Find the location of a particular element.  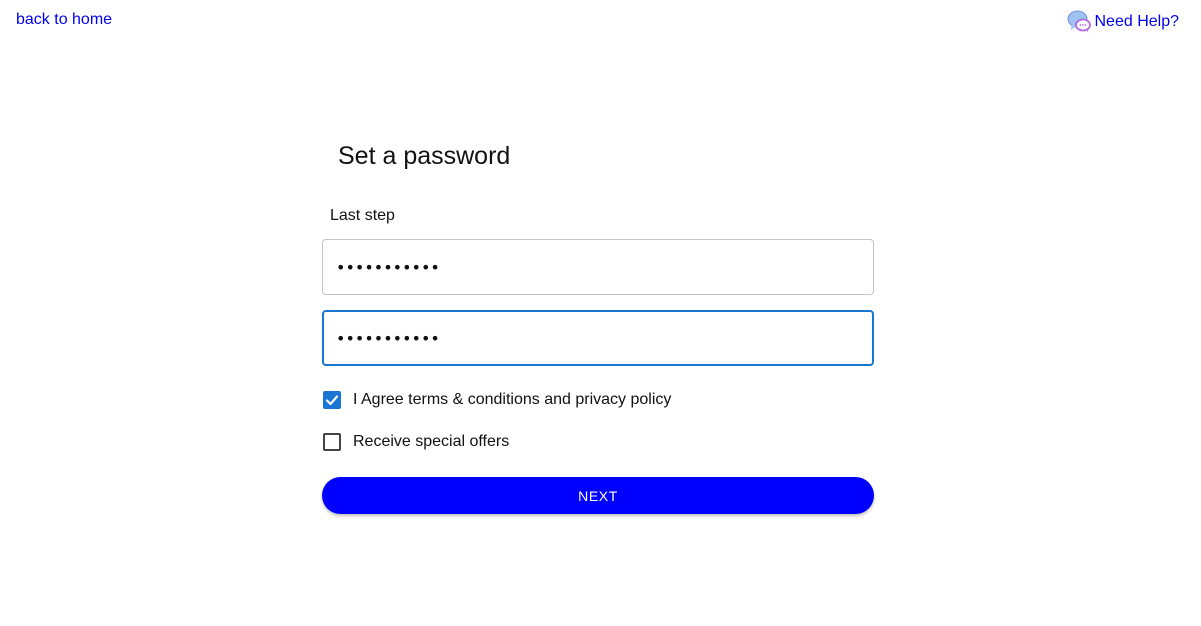

password-field is located at coordinates (598, 267).